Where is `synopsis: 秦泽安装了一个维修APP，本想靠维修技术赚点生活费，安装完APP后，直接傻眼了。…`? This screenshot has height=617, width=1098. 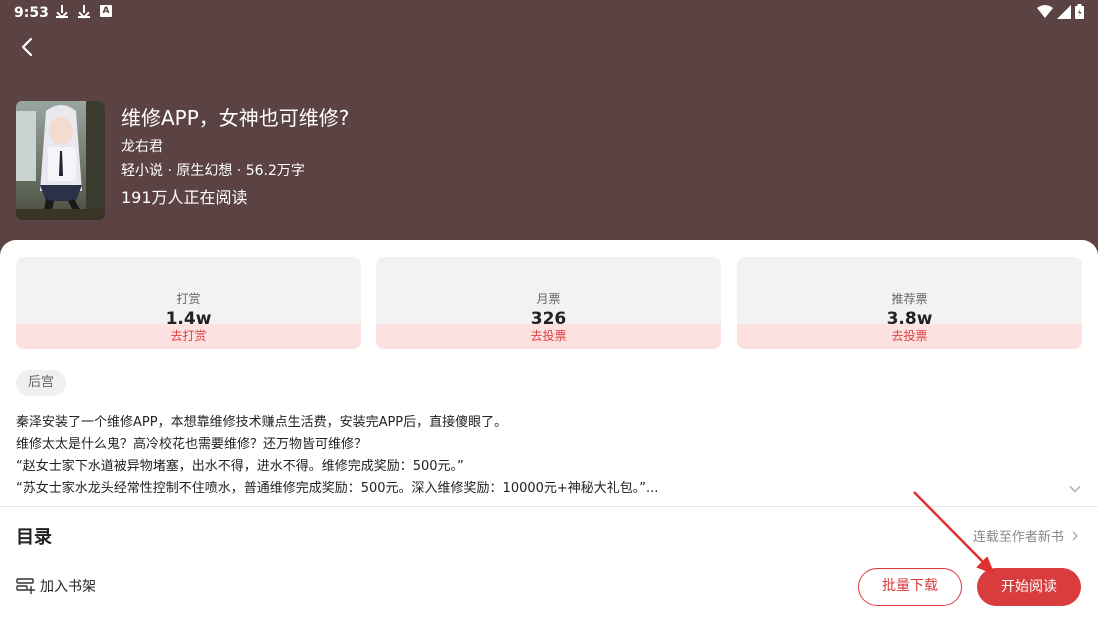
synopsis: 秦泽安装了一个维修APP，本想靠维修技术赚点生活费，安装完APP后，直接傻眼了。… is located at coordinates (531, 456).